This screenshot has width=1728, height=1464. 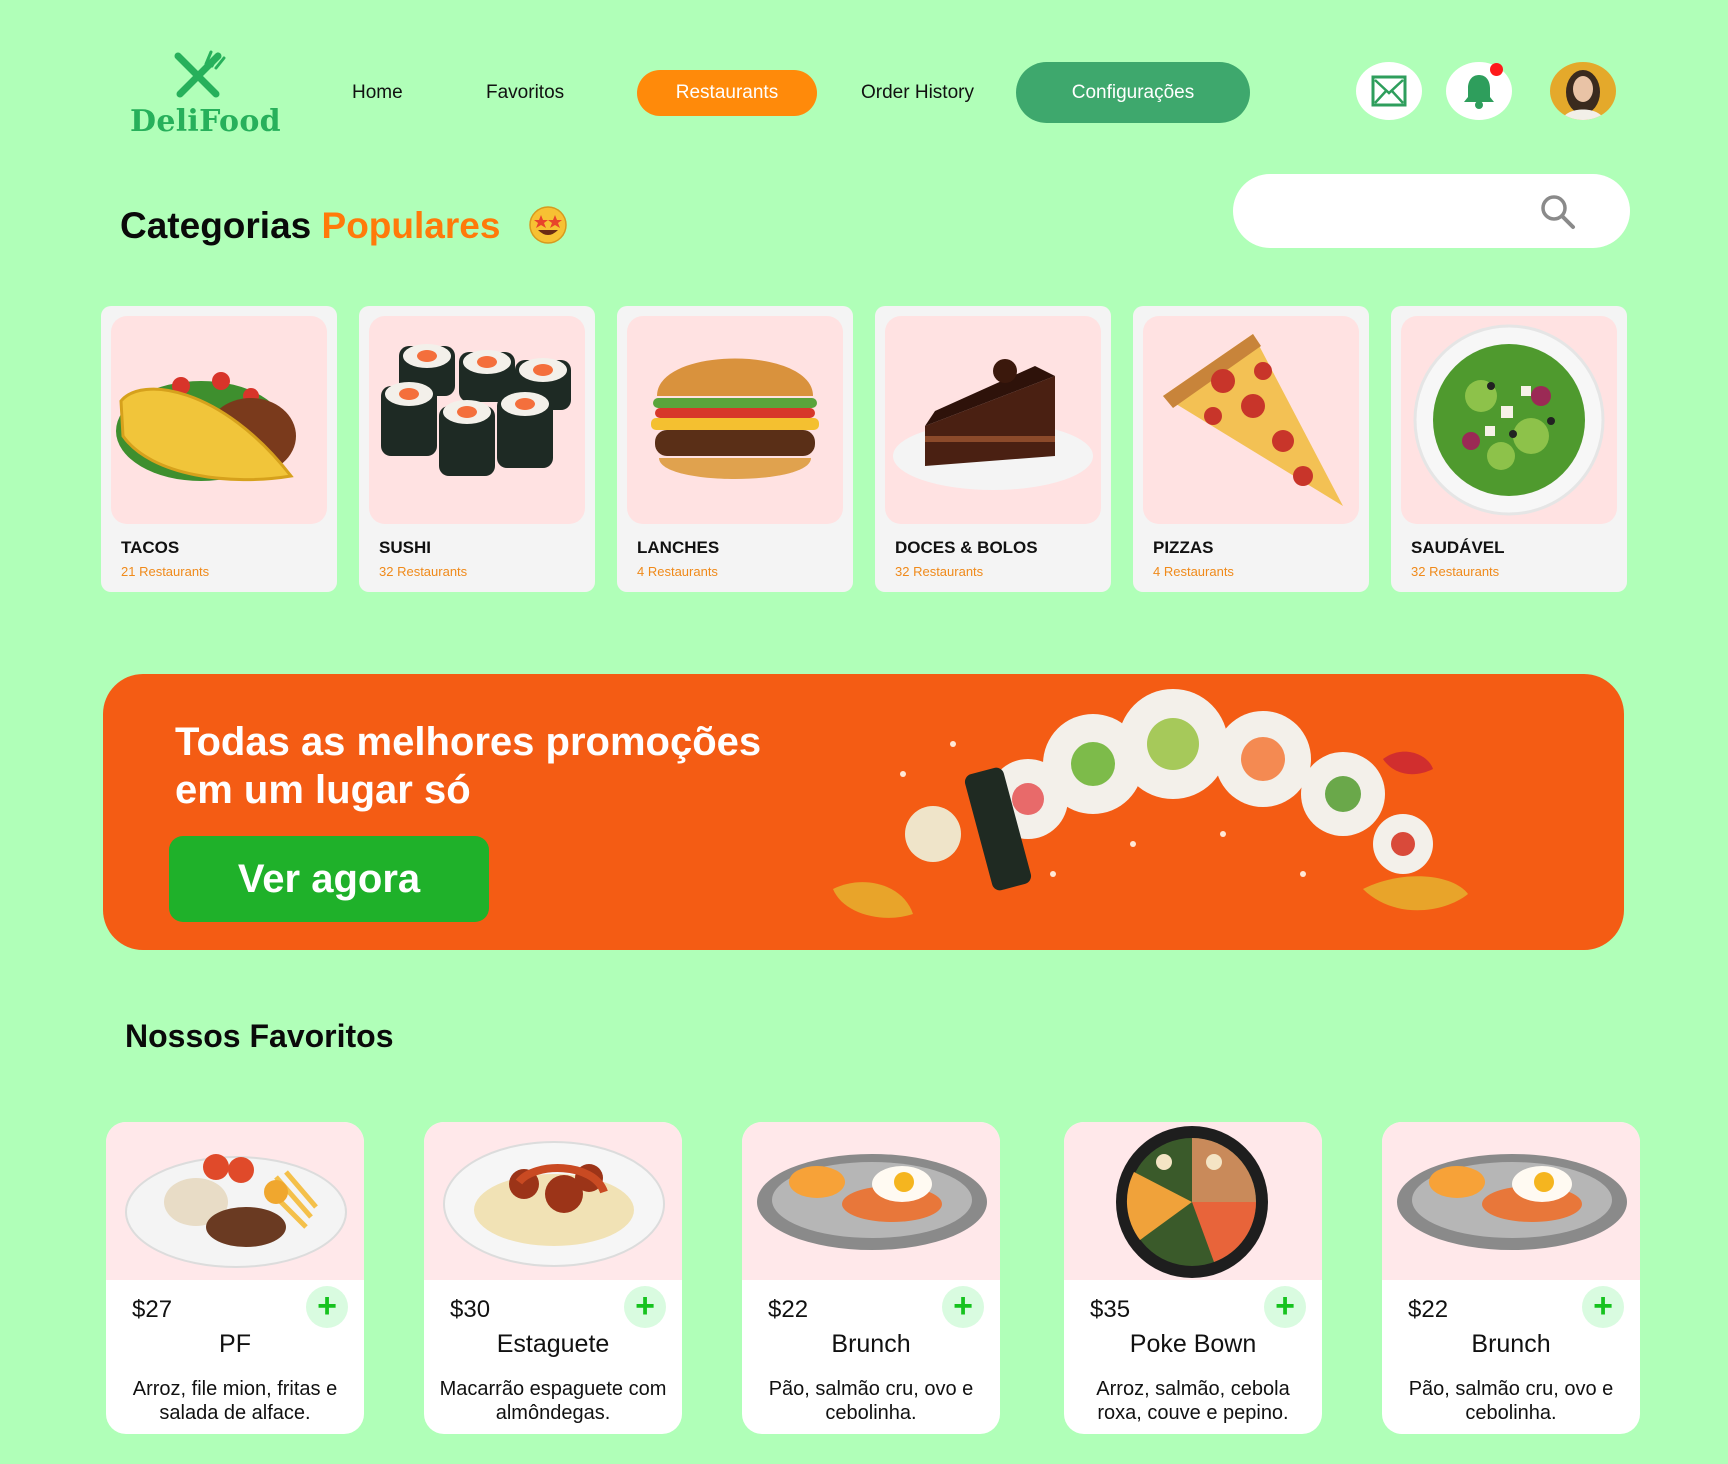 I want to click on nav-configuracoes: Configurações, so click(x=1133, y=92).